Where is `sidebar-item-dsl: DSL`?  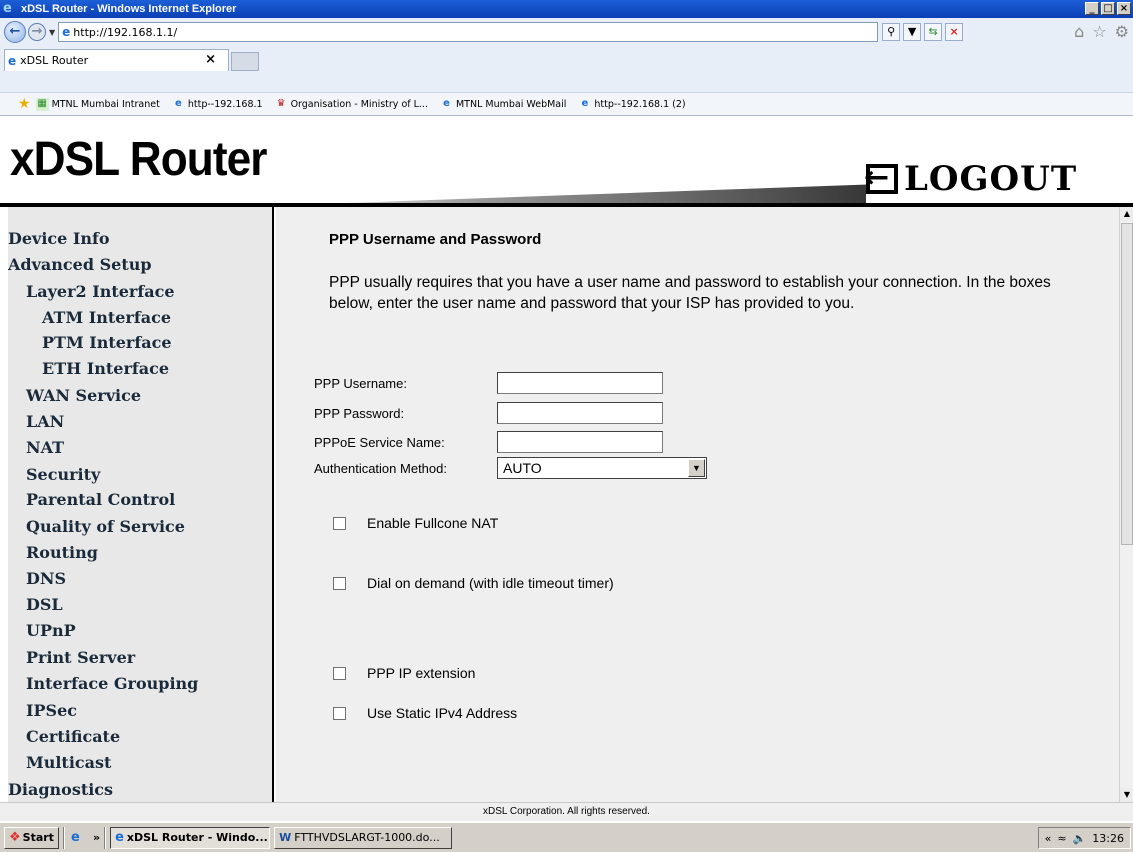
sidebar-item-dsl: DSL is located at coordinates (44, 604).